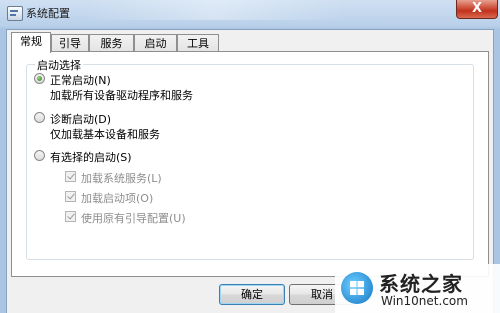 The height and width of the screenshot is (313, 500). I want to click on tab-general: 常规, so click(31, 42).